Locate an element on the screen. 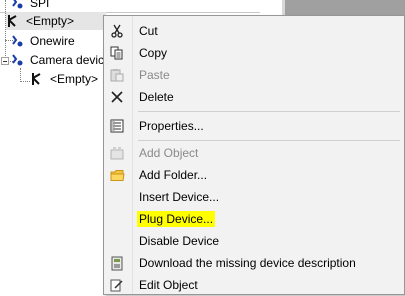  tree-item-onewire: Onewire is located at coordinates (42, 41).